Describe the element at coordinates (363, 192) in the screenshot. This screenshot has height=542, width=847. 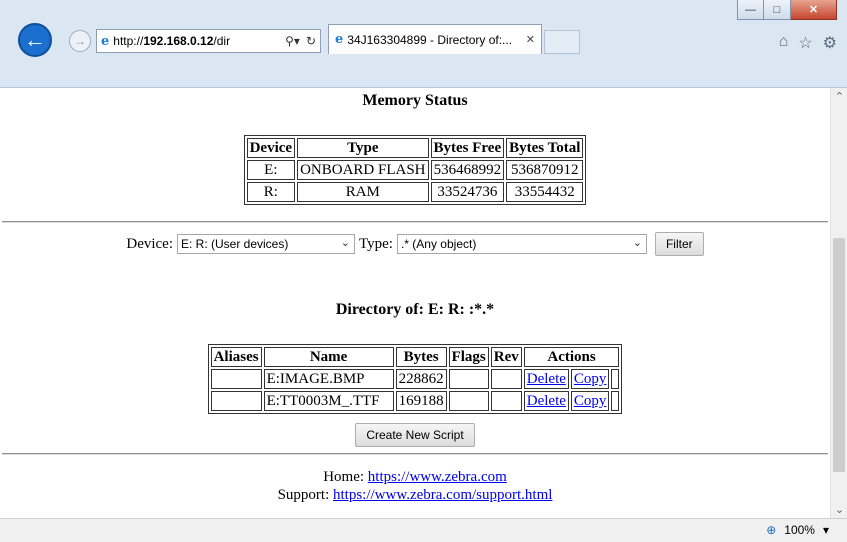
I see `type-cell: RAM` at that location.